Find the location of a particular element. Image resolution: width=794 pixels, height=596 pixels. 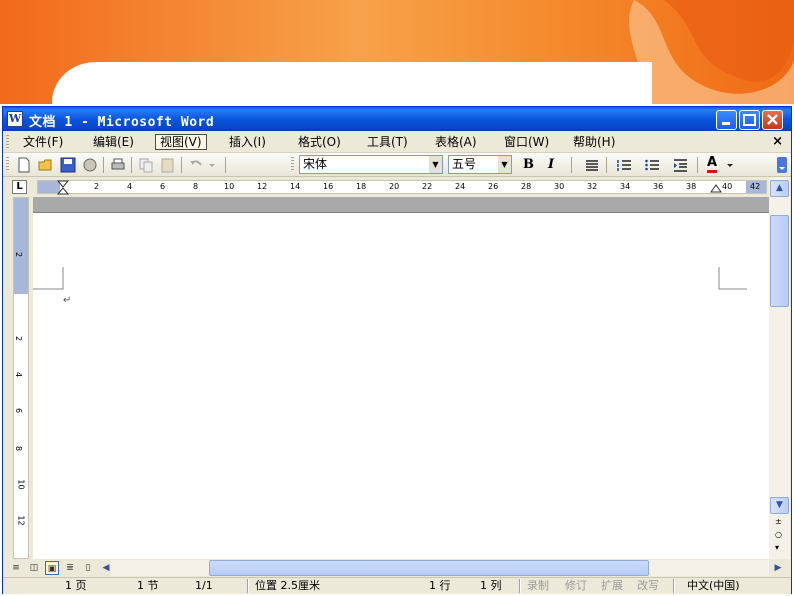

maximize-button is located at coordinates (749, 120).